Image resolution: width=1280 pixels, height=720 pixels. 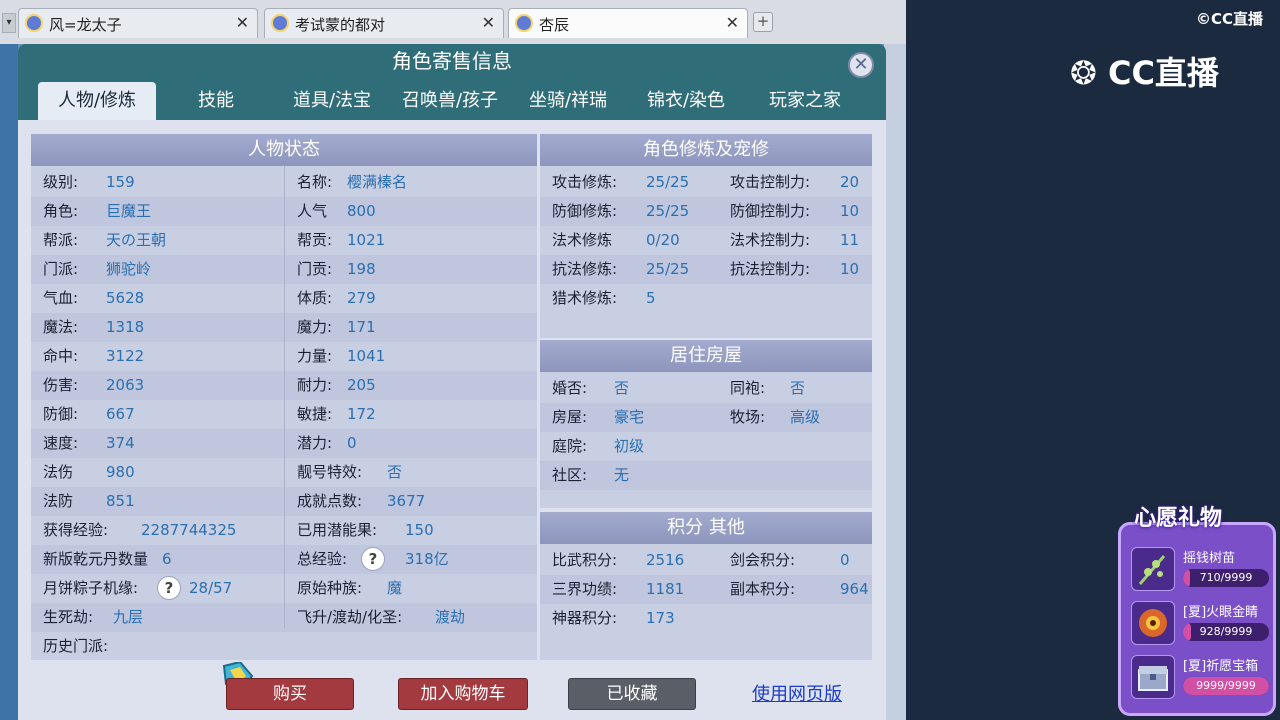 I want to click on browser-tab-title: 杏辰, so click(x=554, y=25).